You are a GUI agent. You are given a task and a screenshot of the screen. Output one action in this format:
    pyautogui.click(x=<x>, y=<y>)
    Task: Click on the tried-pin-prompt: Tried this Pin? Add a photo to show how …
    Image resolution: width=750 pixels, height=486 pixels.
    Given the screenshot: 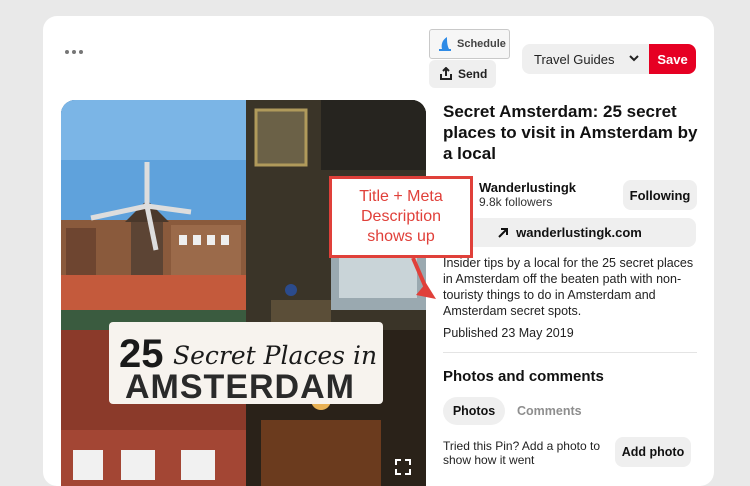 What is the action you would take?
    pyautogui.click(x=521, y=453)
    